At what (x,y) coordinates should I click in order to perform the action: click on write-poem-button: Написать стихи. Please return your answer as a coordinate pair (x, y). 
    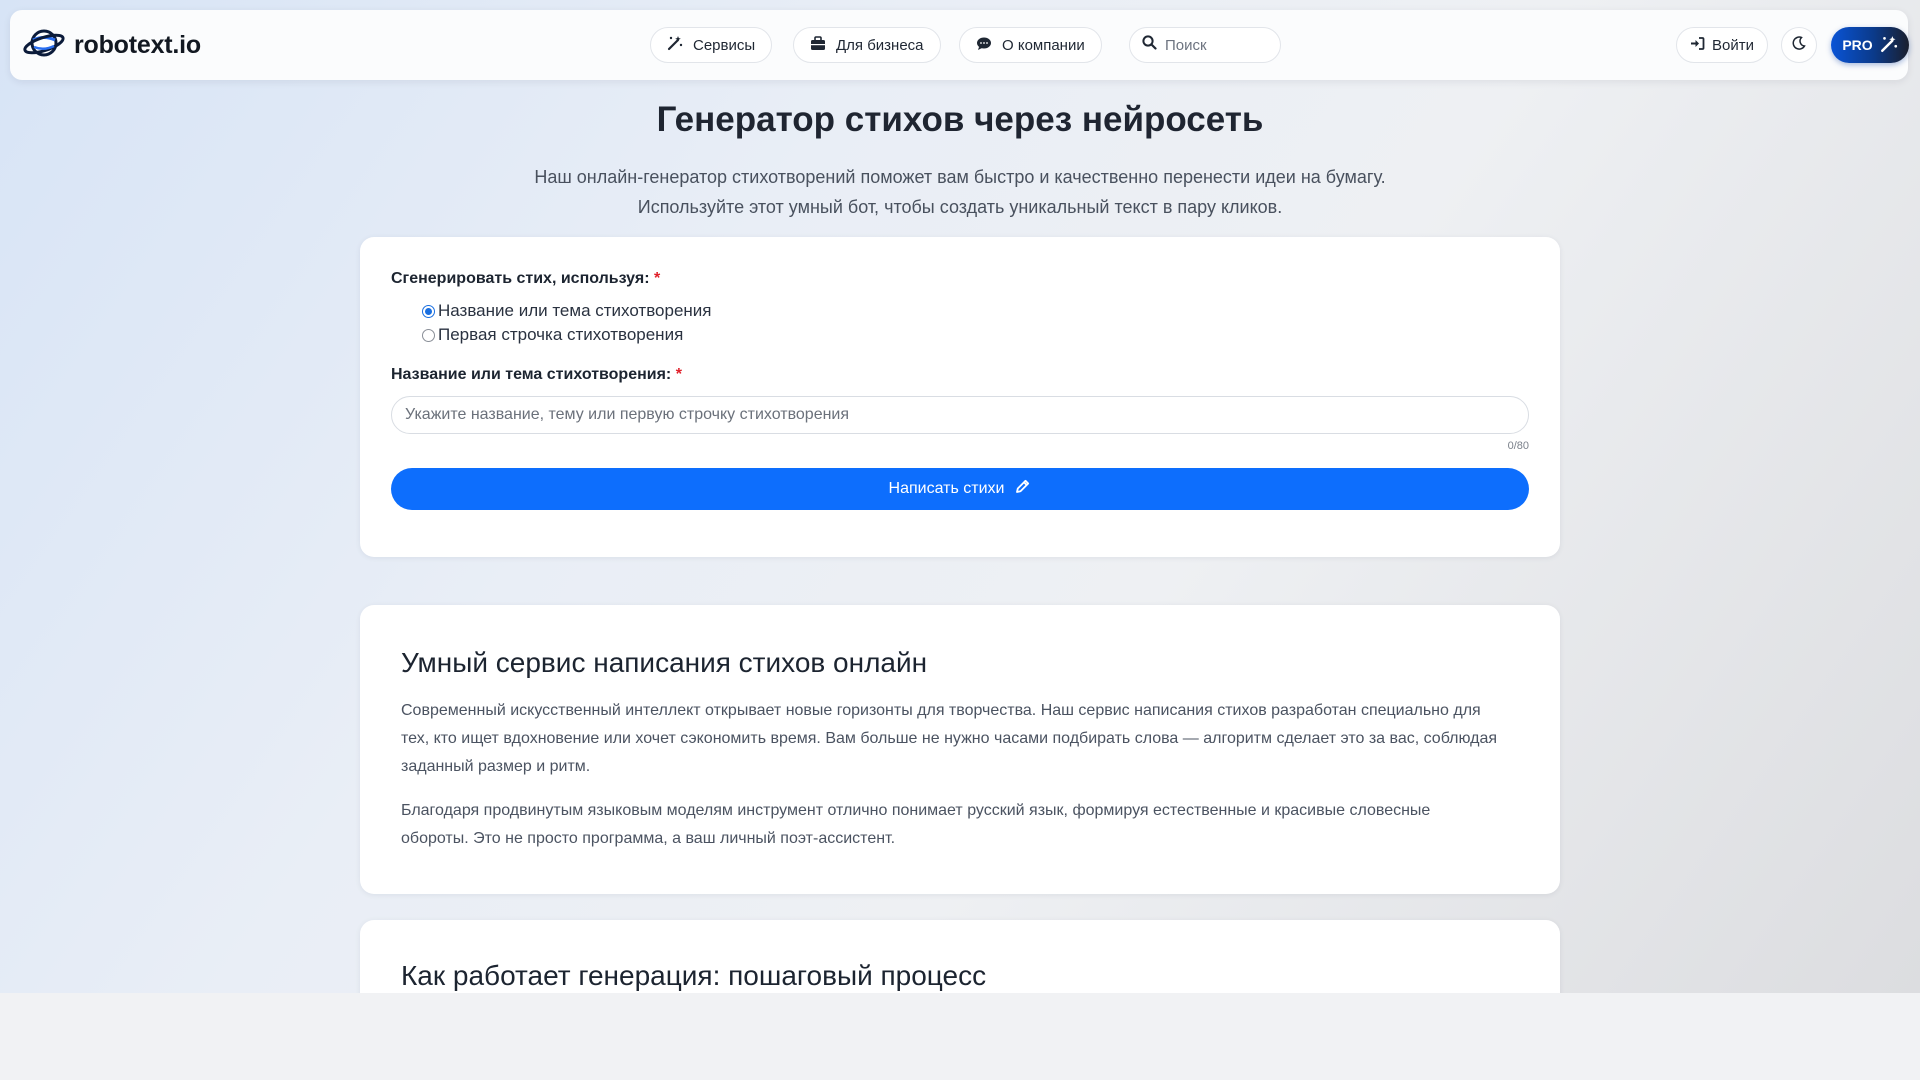
    Looking at the image, I should click on (960, 489).